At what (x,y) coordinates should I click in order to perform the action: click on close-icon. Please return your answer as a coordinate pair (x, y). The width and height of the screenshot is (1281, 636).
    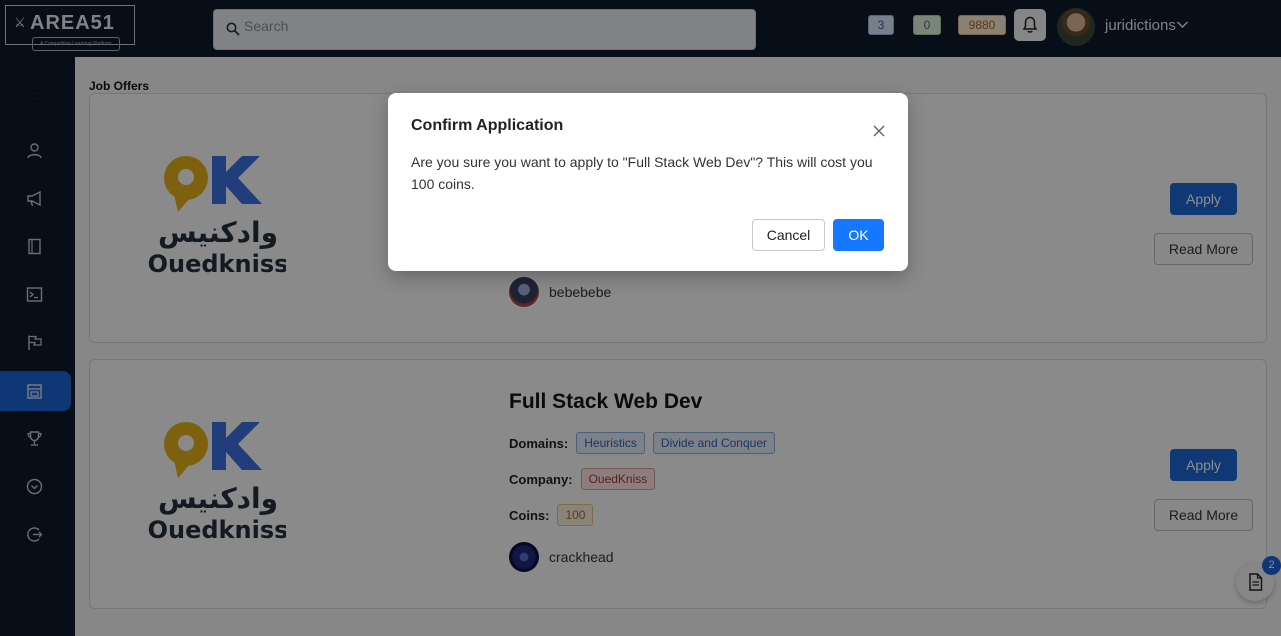
    Looking at the image, I should click on (879, 131).